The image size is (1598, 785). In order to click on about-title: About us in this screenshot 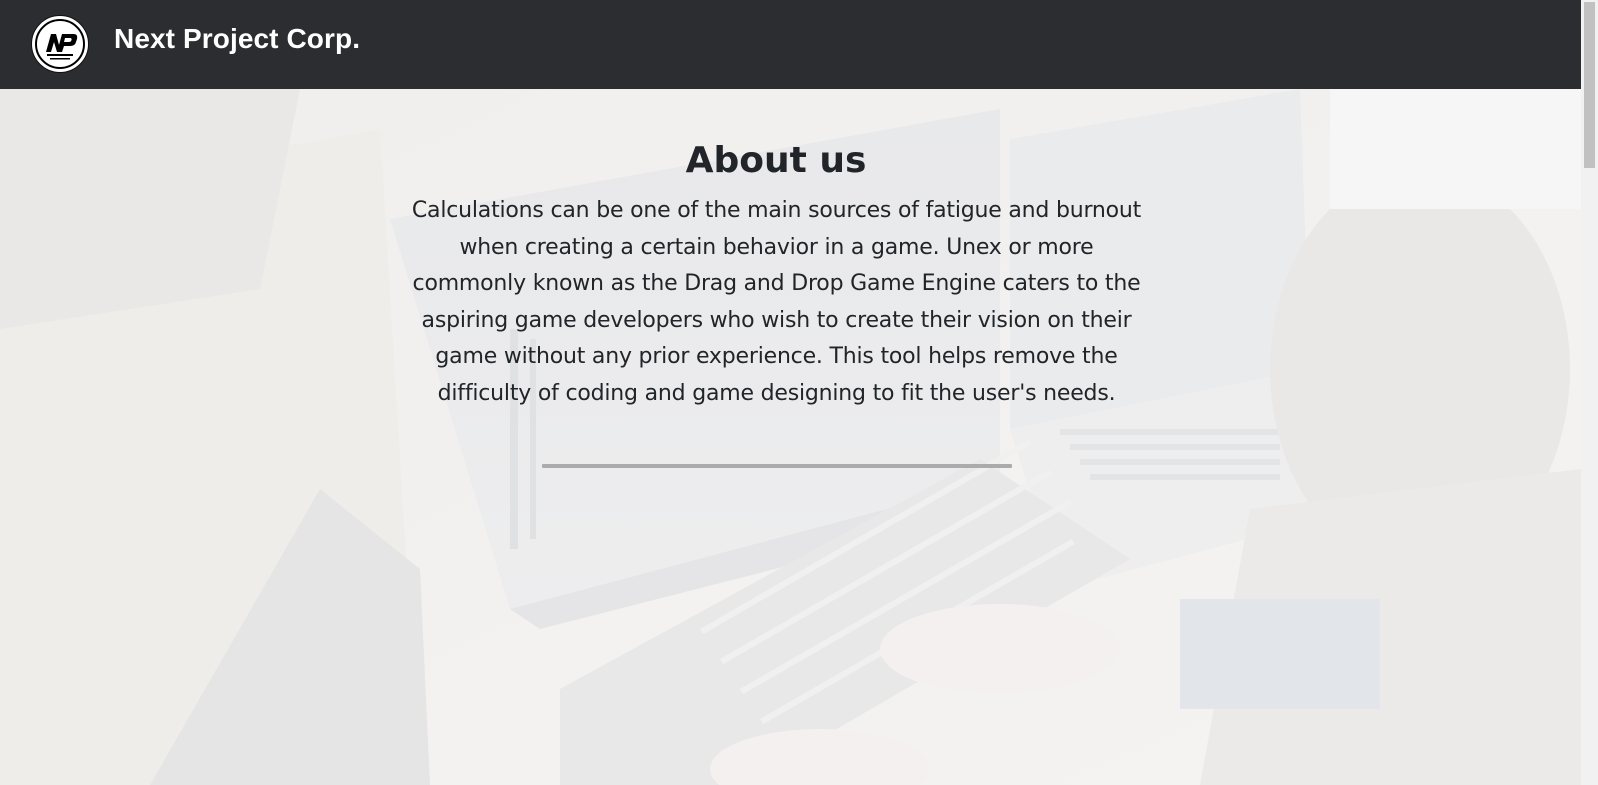, I will do `click(776, 160)`.